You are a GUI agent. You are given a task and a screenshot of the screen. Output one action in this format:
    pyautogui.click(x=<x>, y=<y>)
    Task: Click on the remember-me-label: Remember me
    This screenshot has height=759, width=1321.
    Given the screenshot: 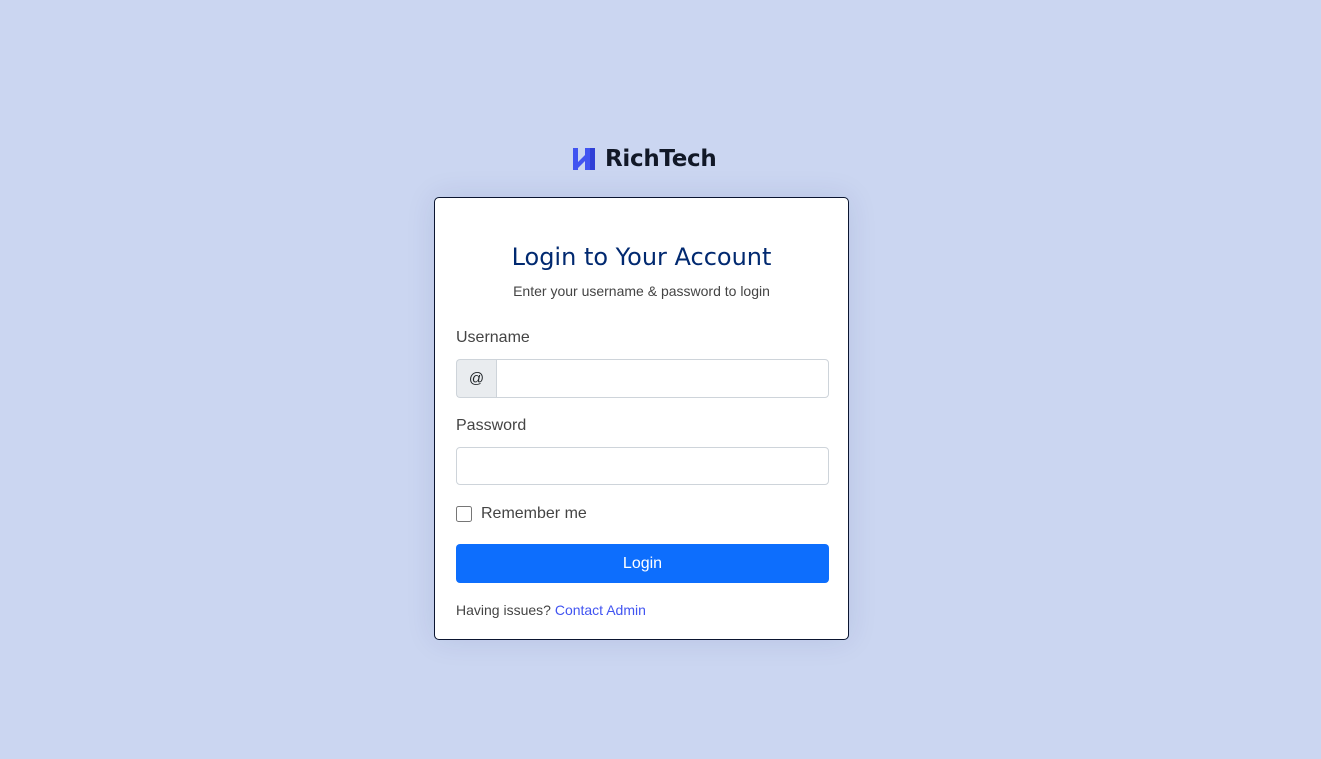 What is the action you would take?
    pyautogui.click(x=534, y=514)
    